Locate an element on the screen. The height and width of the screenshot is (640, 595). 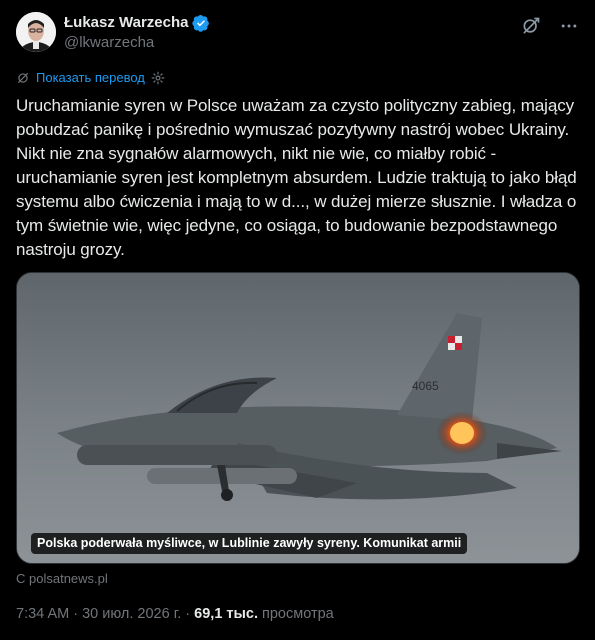
card-source: С polsatnews.pl is located at coordinates (62, 578).